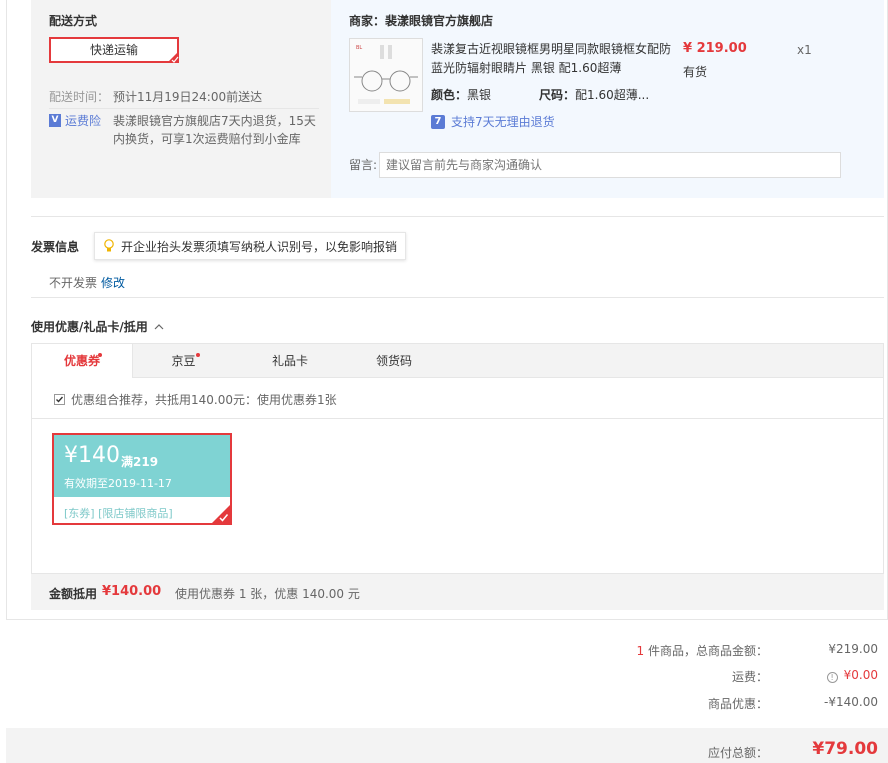  What do you see at coordinates (118, 483) in the screenshot?
I see `coupon-validity: 有效期至2019-11-17` at bounding box center [118, 483].